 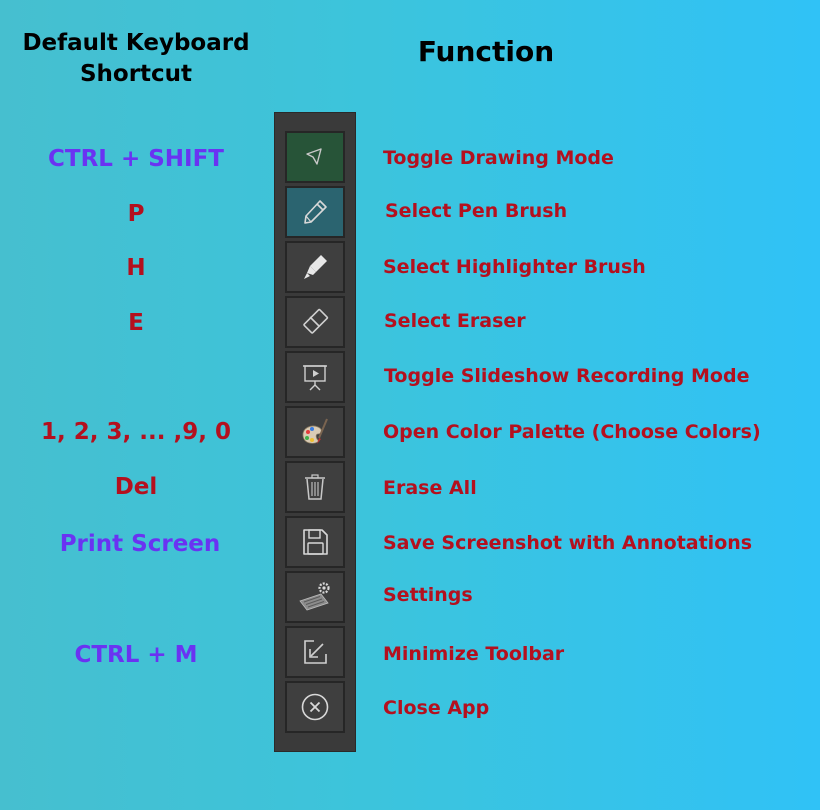 I want to click on function-erase-all: Erase All, so click(x=430, y=488).